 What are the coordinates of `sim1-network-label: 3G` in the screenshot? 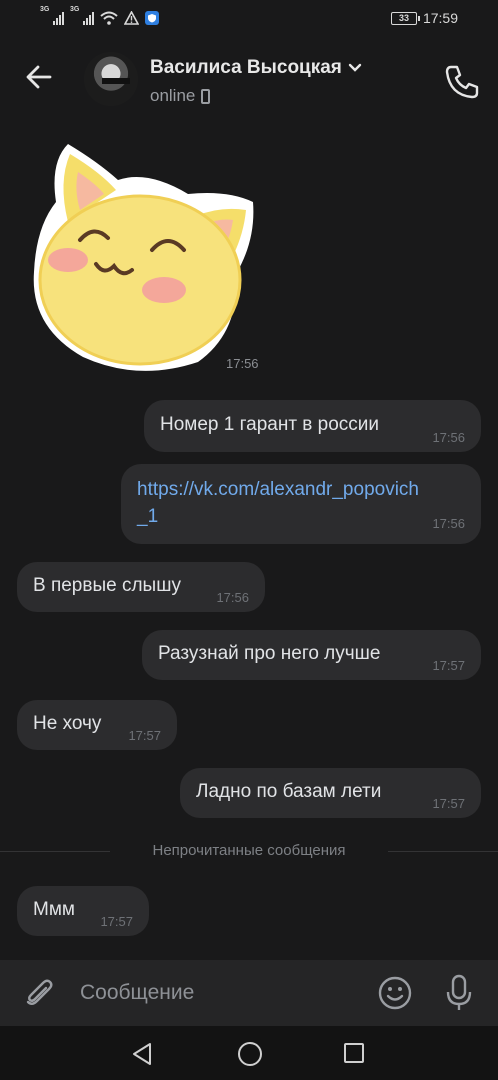 It's located at (45, 9).